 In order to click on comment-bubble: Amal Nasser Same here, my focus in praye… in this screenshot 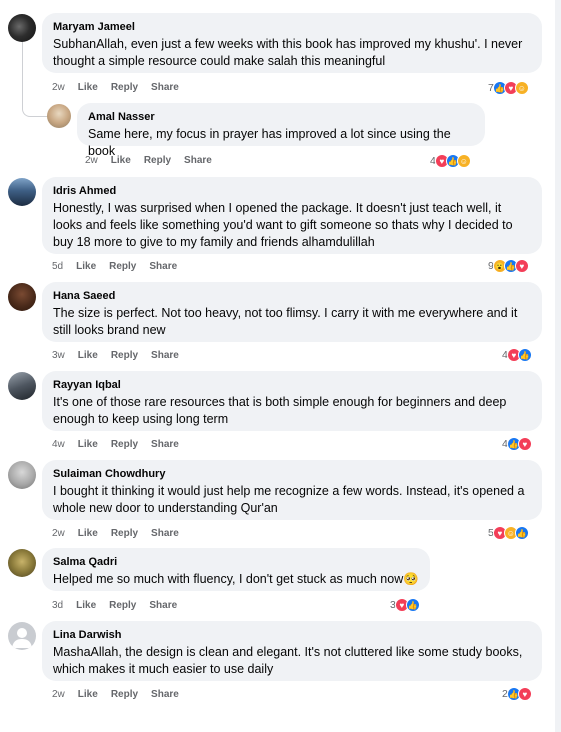, I will do `click(281, 130)`.